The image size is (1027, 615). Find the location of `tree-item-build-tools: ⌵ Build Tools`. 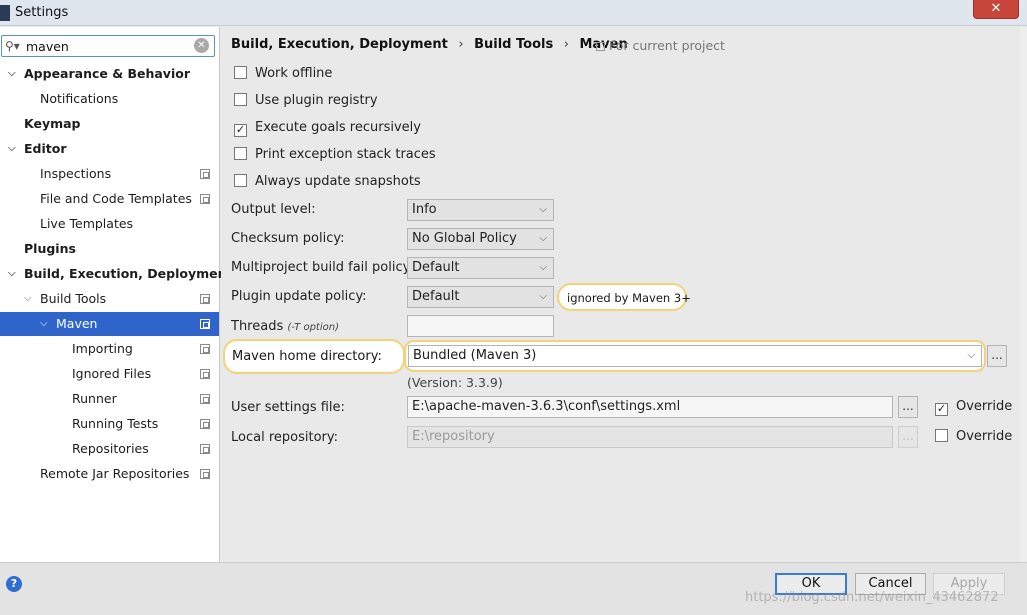

tree-item-build-tools: ⌵ Build Tools is located at coordinates (109, 299).